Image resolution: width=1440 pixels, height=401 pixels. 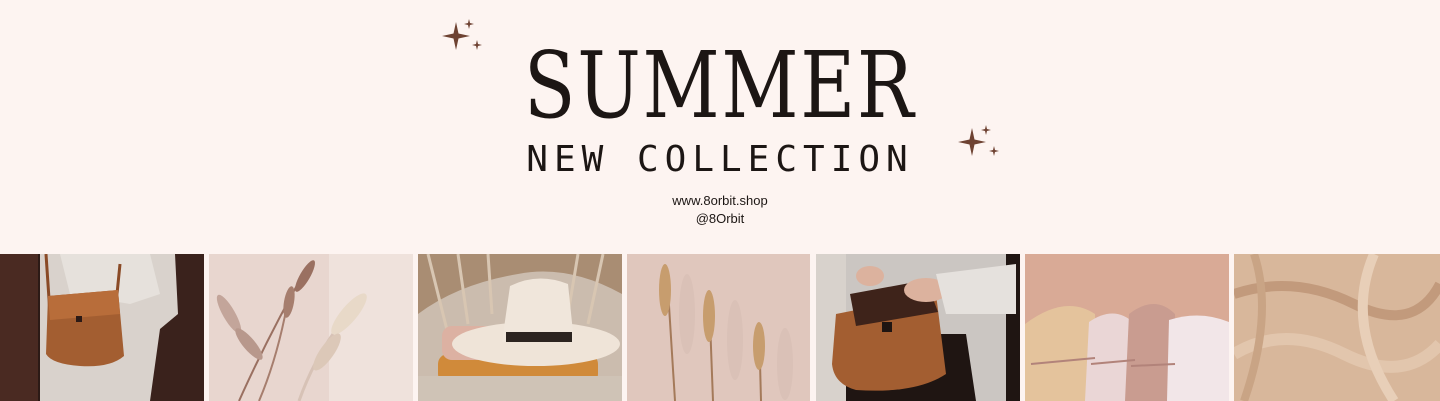 What do you see at coordinates (719, 85) in the screenshot?
I see `page-title: SUMMER` at bounding box center [719, 85].